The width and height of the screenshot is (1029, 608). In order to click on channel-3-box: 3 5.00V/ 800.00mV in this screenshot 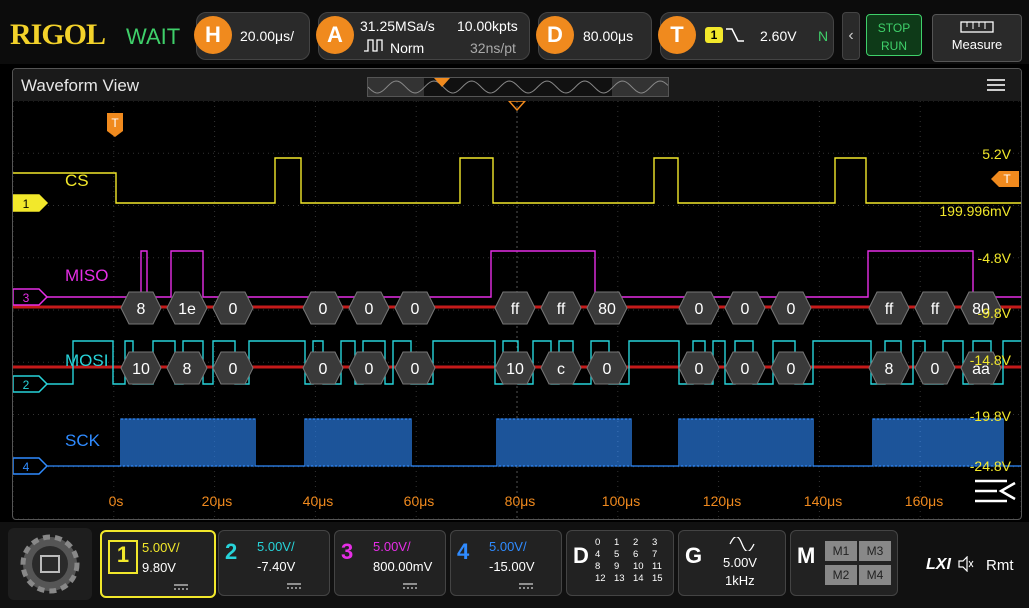, I will do `click(390, 563)`.